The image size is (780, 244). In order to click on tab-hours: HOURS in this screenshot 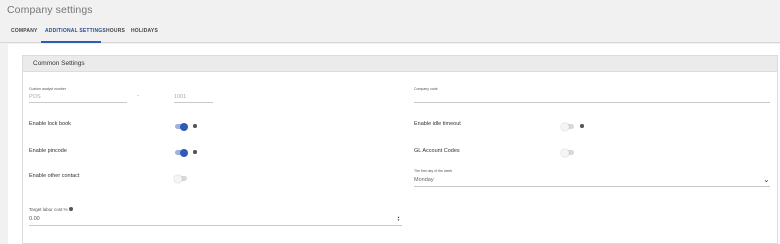, I will do `click(115, 31)`.